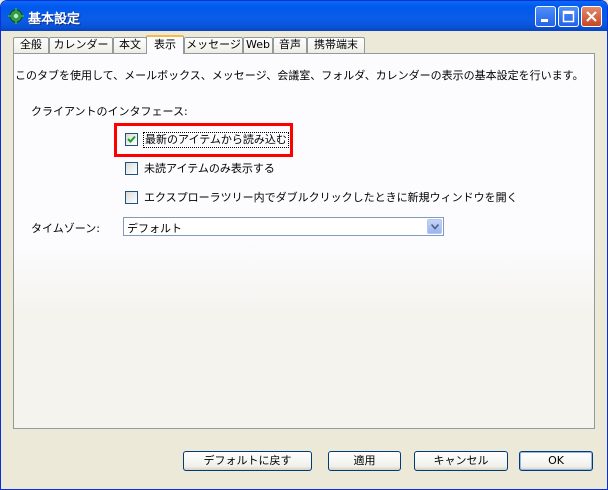 The height and width of the screenshot is (490, 608). What do you see at coordinates (131, 168) in the screenshot?
I see `unread-only-checkbox` at bounding box center [131, 168].